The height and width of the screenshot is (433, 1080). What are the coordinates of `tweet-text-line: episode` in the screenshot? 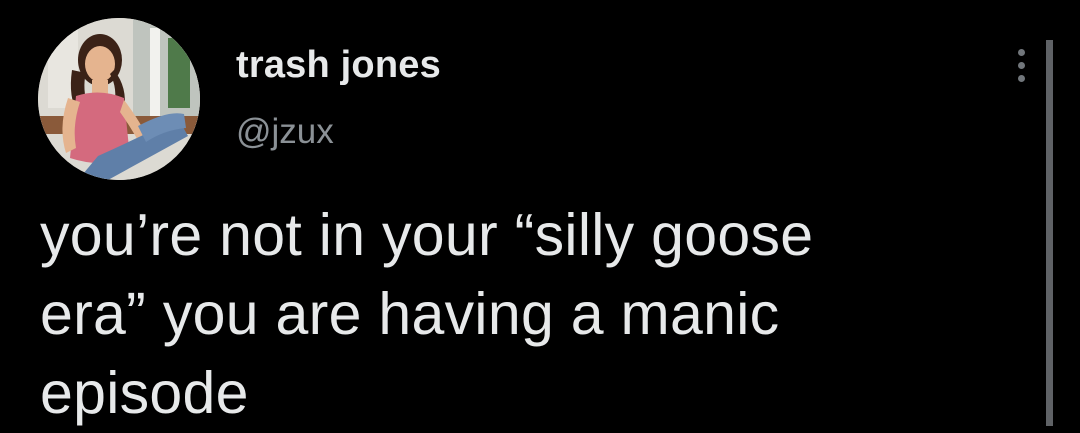 It's located at (144, 393).